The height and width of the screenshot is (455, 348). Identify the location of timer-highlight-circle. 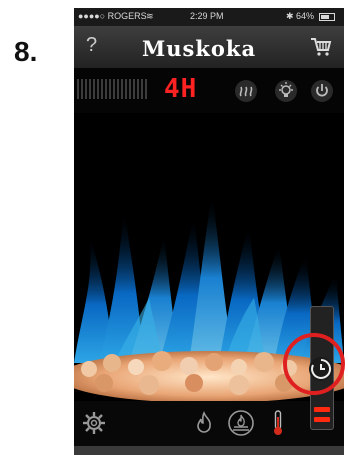
(314, 364).